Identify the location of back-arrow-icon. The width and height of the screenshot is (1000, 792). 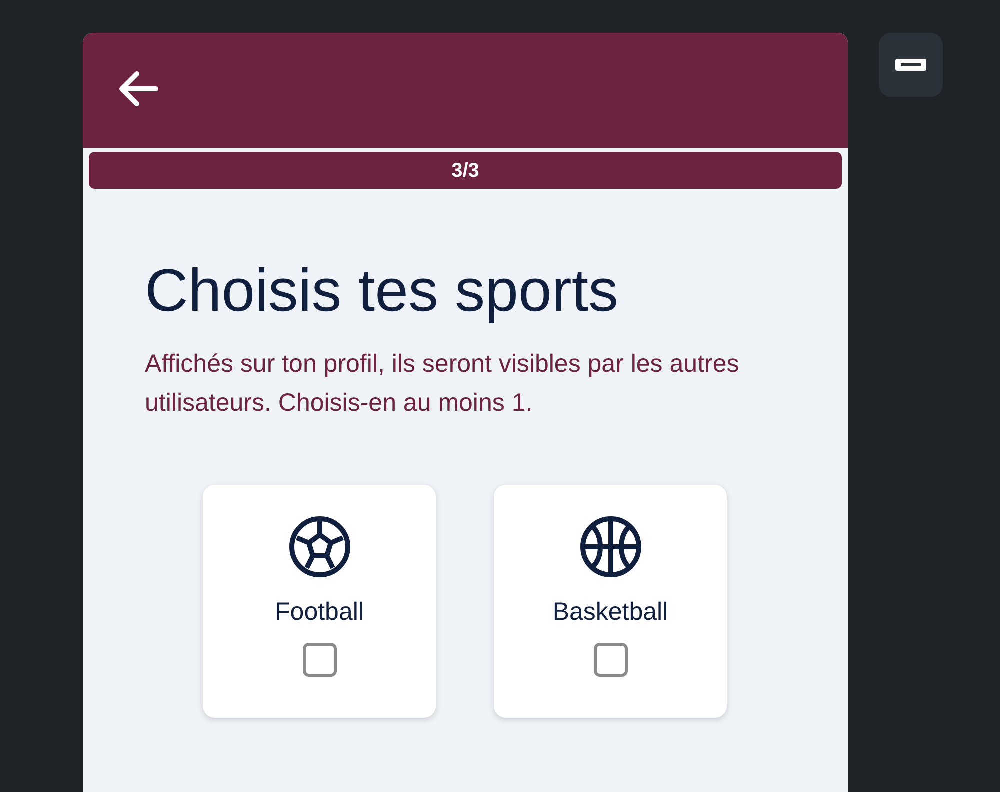
(138, 89).